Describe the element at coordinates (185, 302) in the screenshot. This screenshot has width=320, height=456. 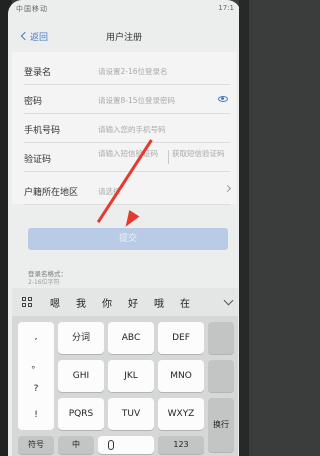
I see `candidate-word: 在` at that location.